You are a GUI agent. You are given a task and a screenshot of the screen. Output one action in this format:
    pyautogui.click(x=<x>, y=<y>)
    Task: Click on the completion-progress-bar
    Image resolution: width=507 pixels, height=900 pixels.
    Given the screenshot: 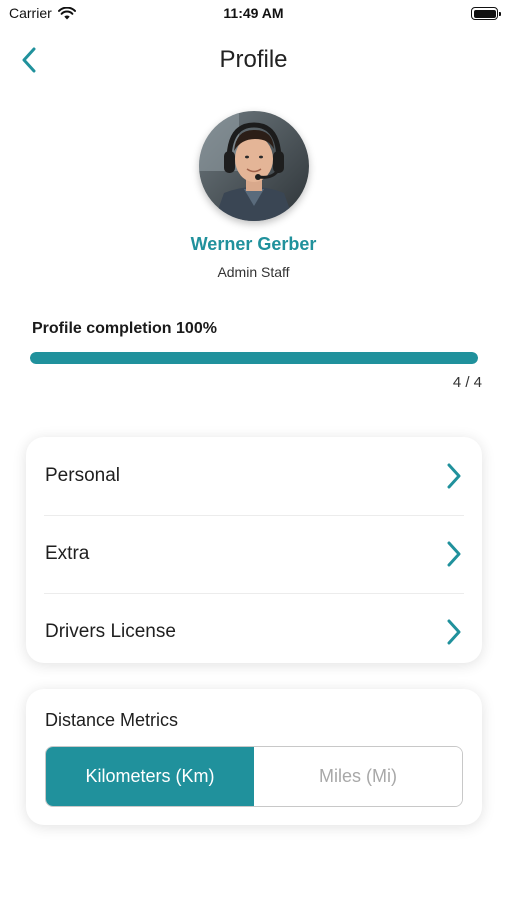 What is the action you would take?
    pyautogui.click(x=254, y=358)
    